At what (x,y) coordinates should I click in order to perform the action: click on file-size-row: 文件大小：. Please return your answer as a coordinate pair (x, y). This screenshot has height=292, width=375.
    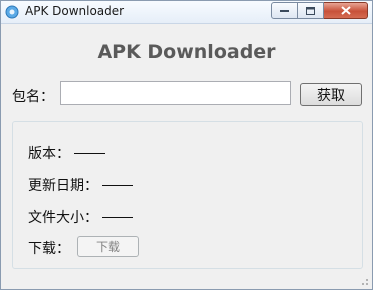
    Looking at the image, I should click on (80, 217).